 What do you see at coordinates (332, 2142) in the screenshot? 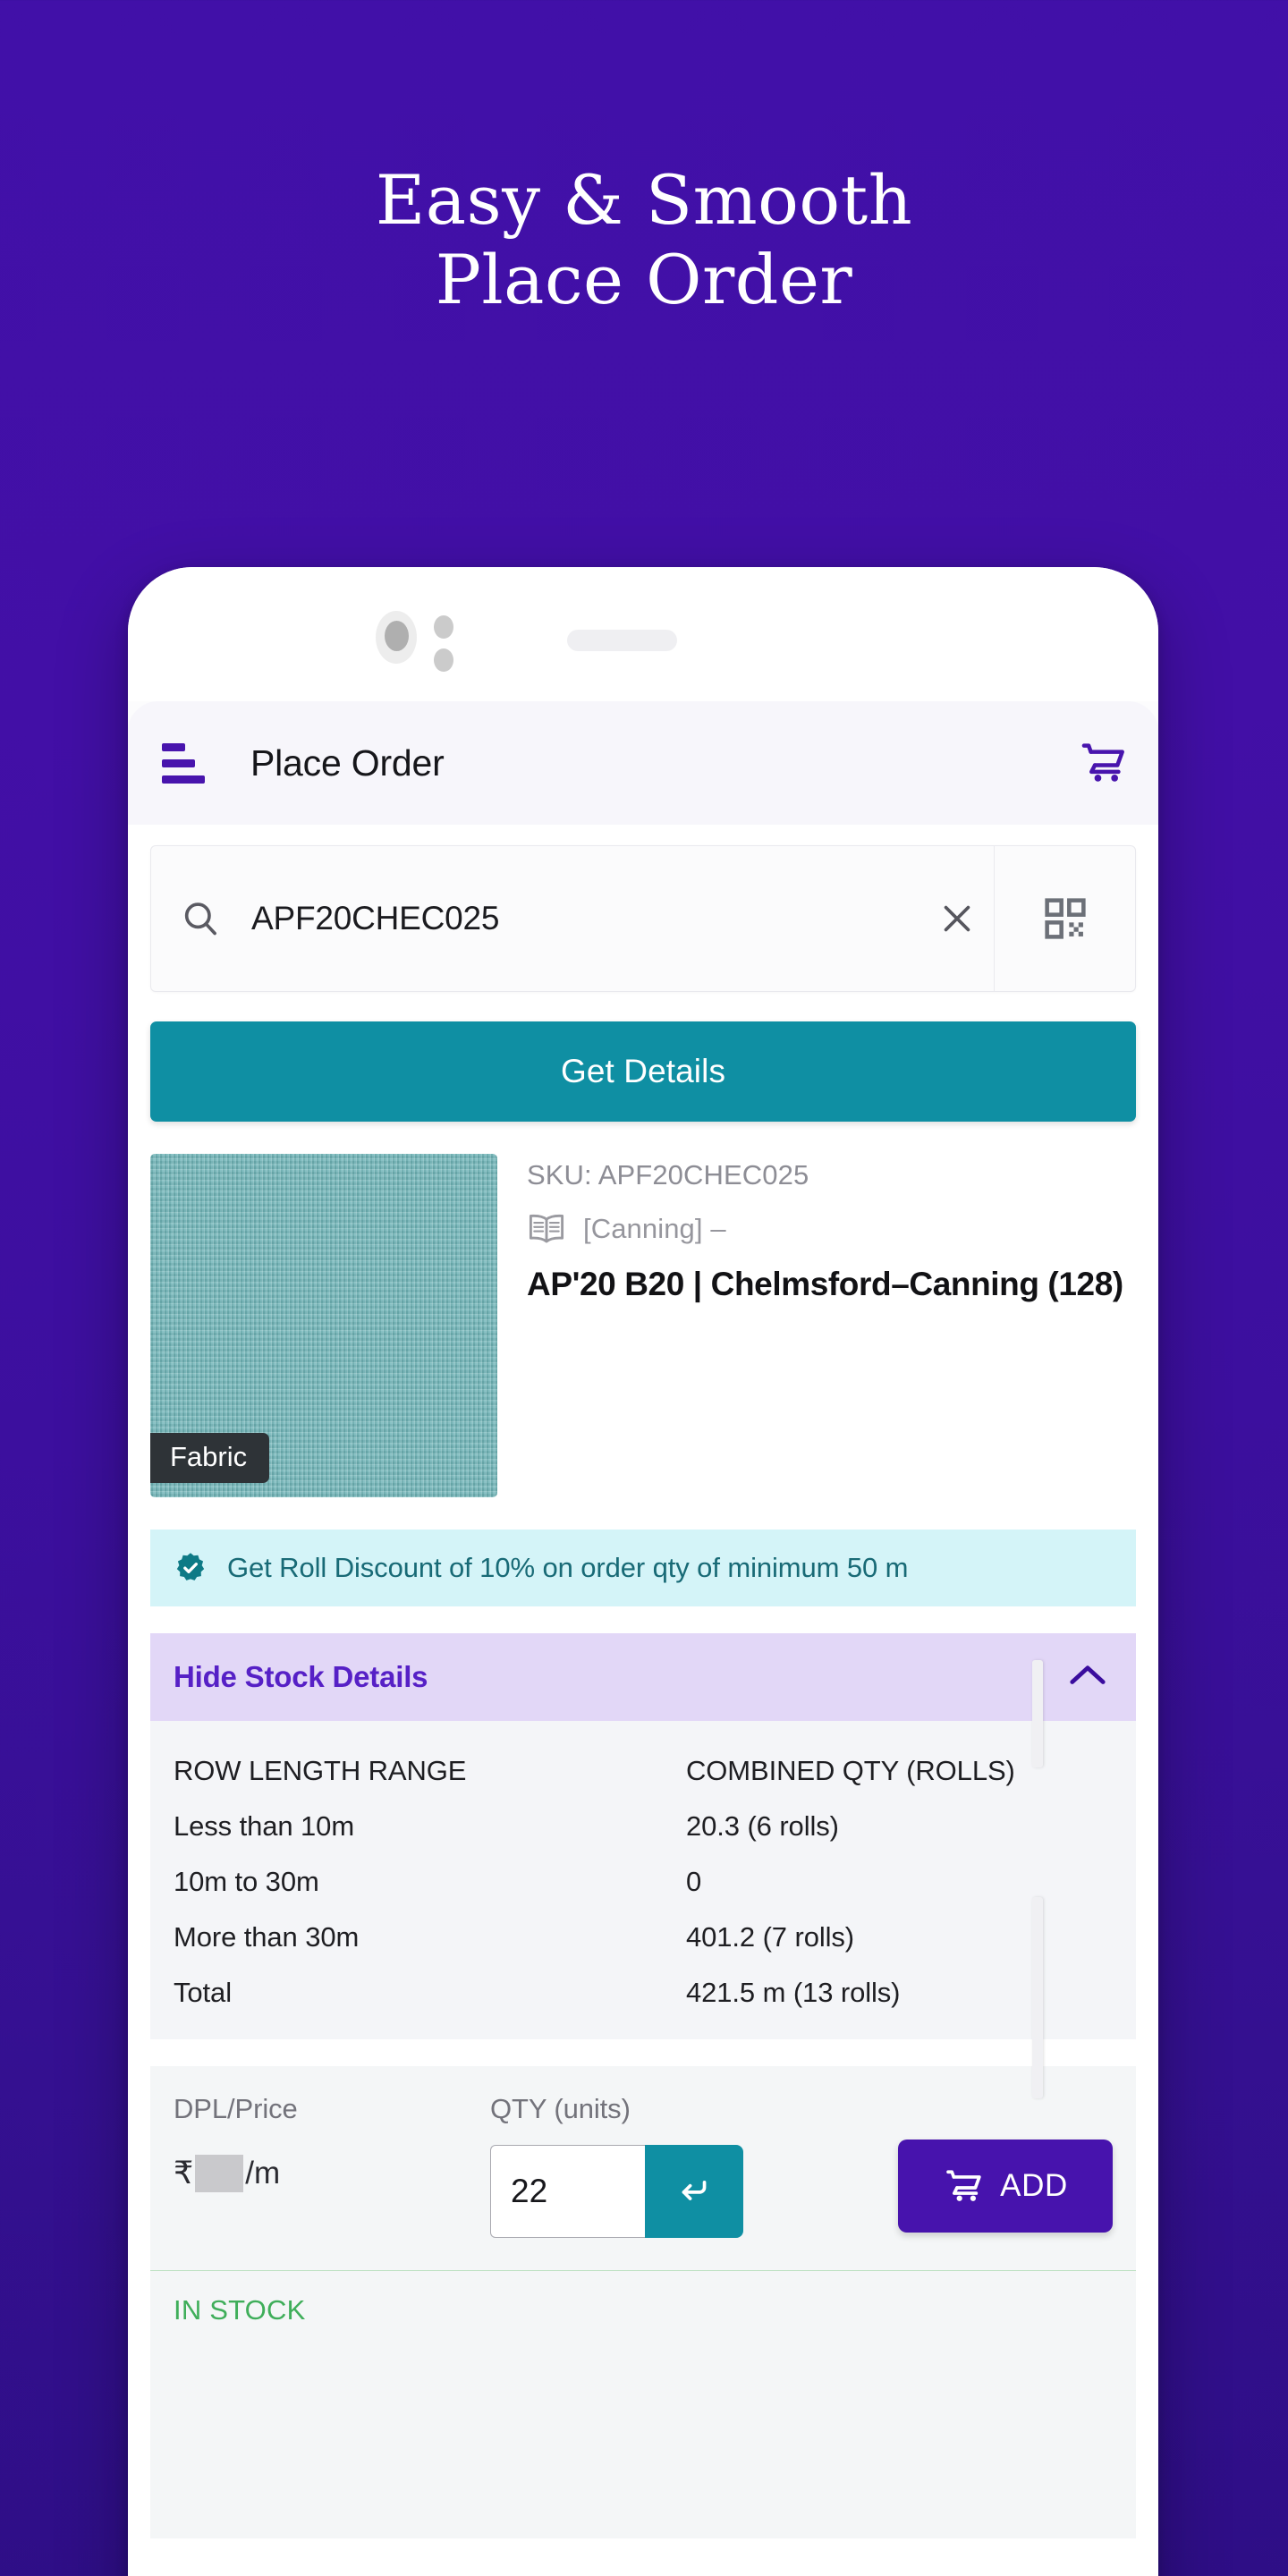
I see `price-column: DPL/Price ₹ /m` at bounding box center [332, 2142].